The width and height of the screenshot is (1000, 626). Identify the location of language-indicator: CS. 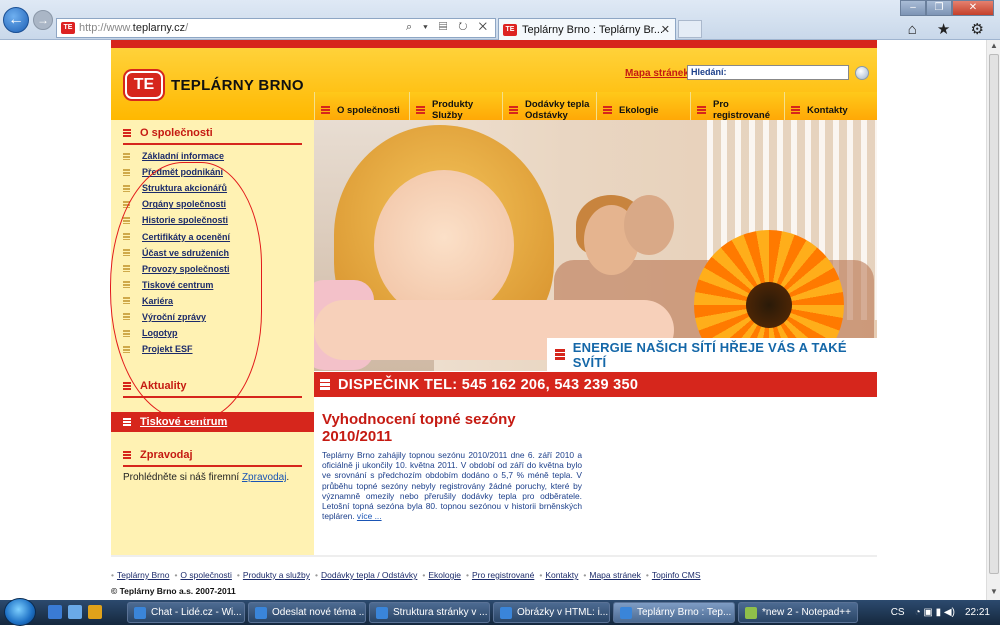
(898, 612).